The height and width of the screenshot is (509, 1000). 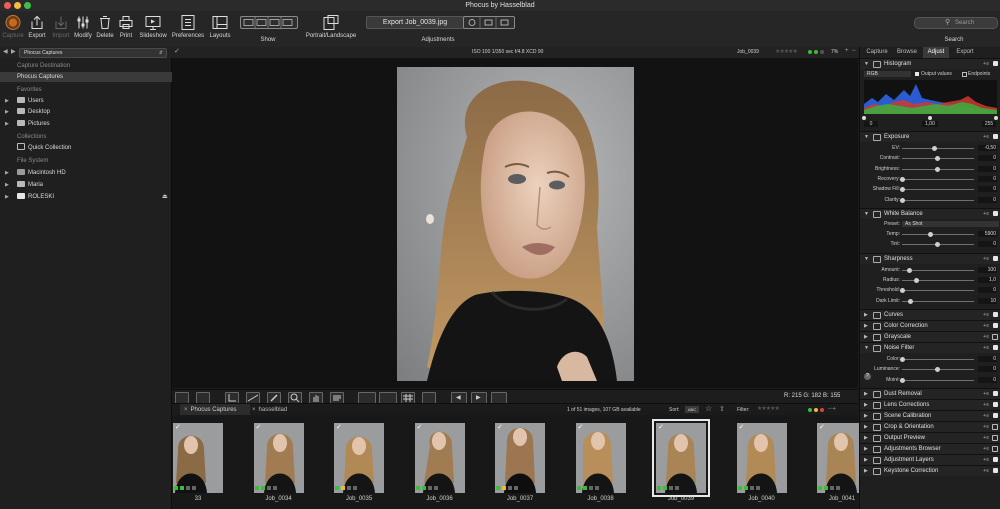 I want to click on collapsed-tool-section-header: ▶ Adjustments Browser +≡, so click(x=930, y=448).